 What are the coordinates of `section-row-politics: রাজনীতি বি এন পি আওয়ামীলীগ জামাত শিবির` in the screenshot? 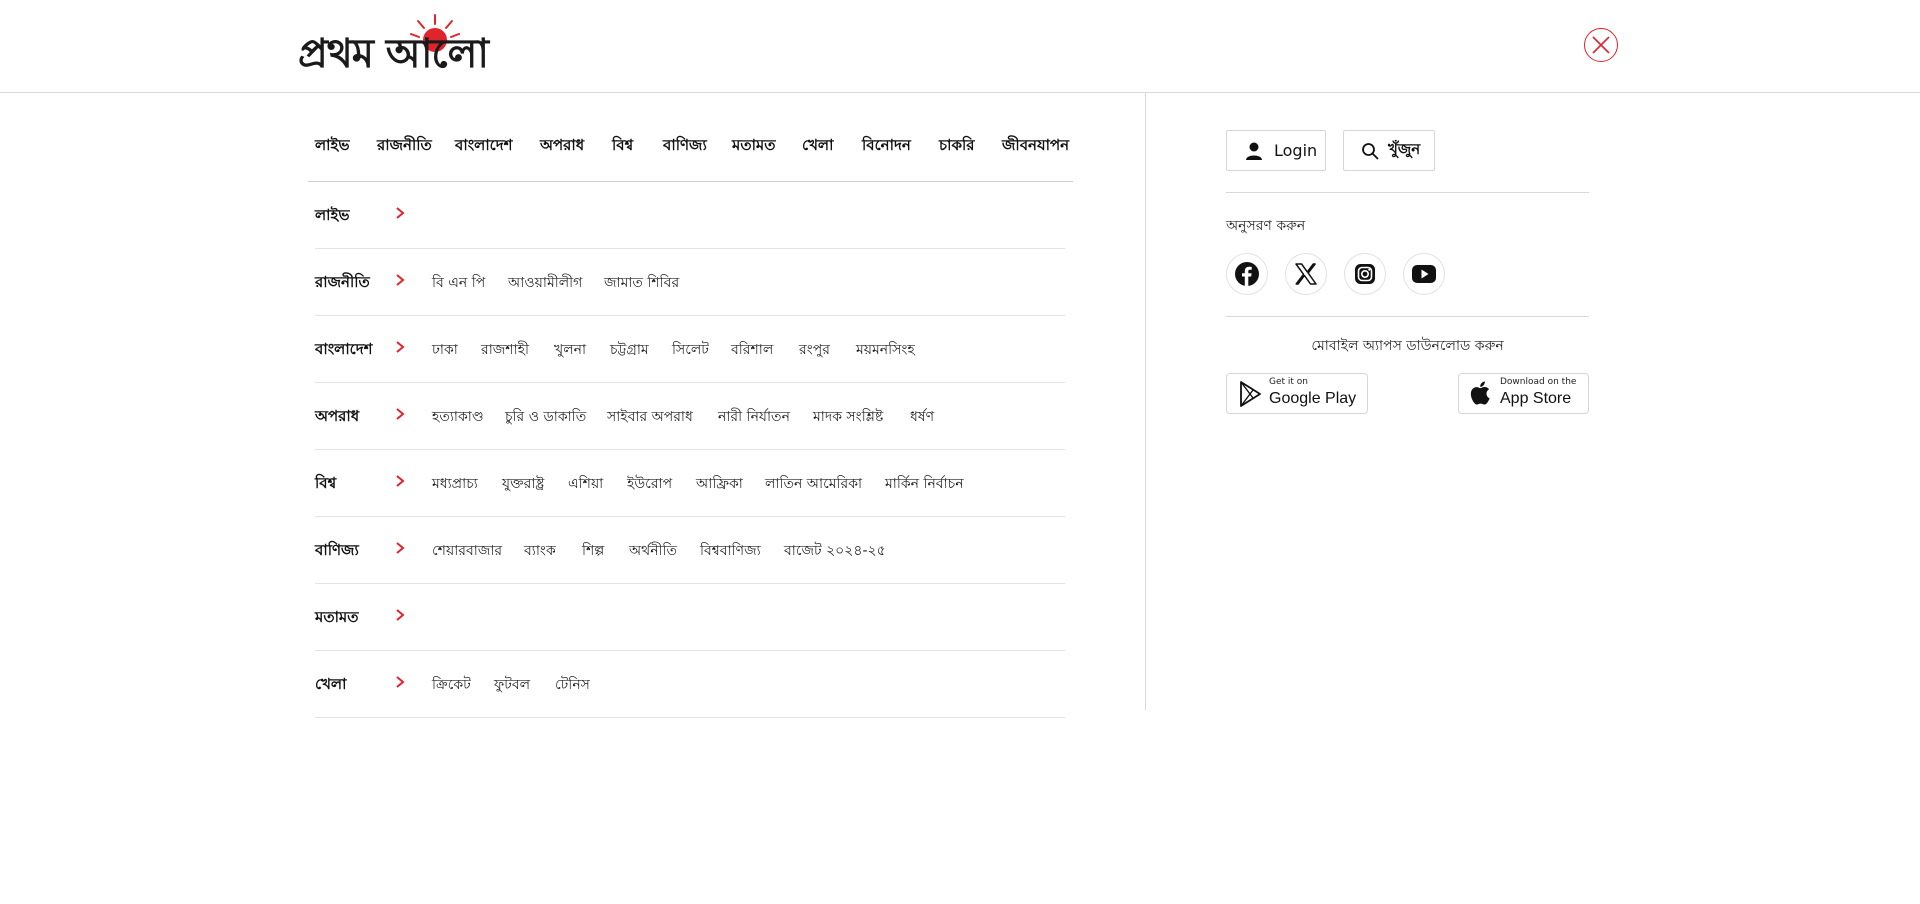 It's located at (690, 282).